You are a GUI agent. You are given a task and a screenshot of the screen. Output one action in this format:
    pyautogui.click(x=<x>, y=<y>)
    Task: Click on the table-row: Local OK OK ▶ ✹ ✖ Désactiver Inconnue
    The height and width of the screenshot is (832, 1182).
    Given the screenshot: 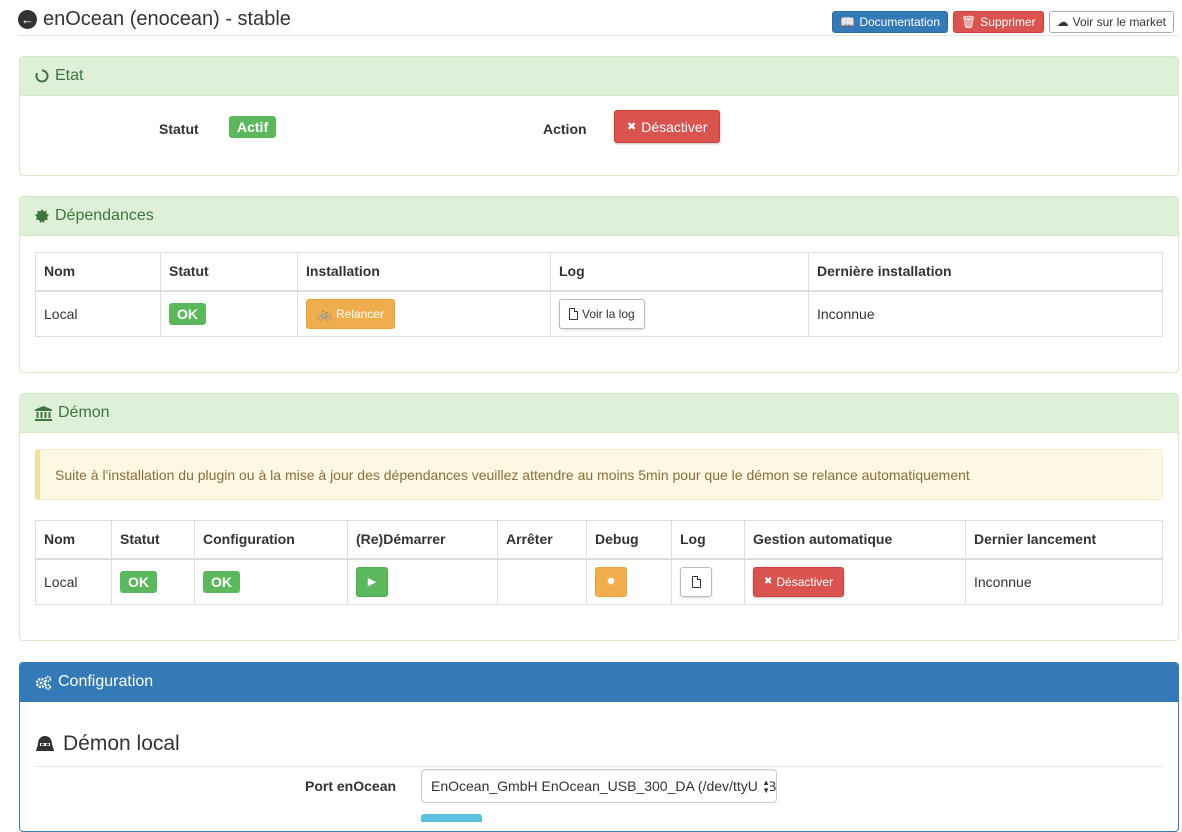 What is the action you would take?
    pyautogui.click(x=599, y=581)
    